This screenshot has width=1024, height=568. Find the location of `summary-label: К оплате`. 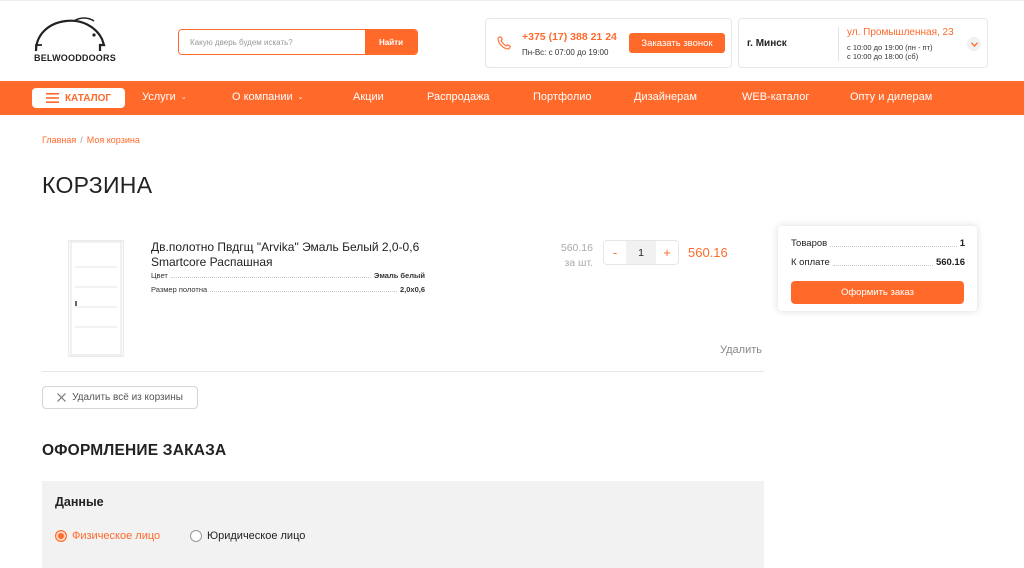

summary-label: К оплате is located at coordinates (810, 262).